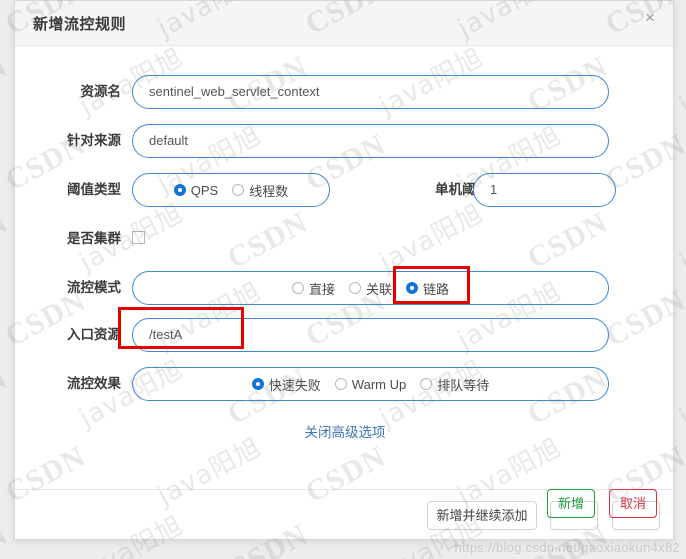 The width and height of the screenshot is (686, 559). Describe the element at coordinates (94, 287) in the screenshot. I see `label-flow-mode: 流控模式` at that location.